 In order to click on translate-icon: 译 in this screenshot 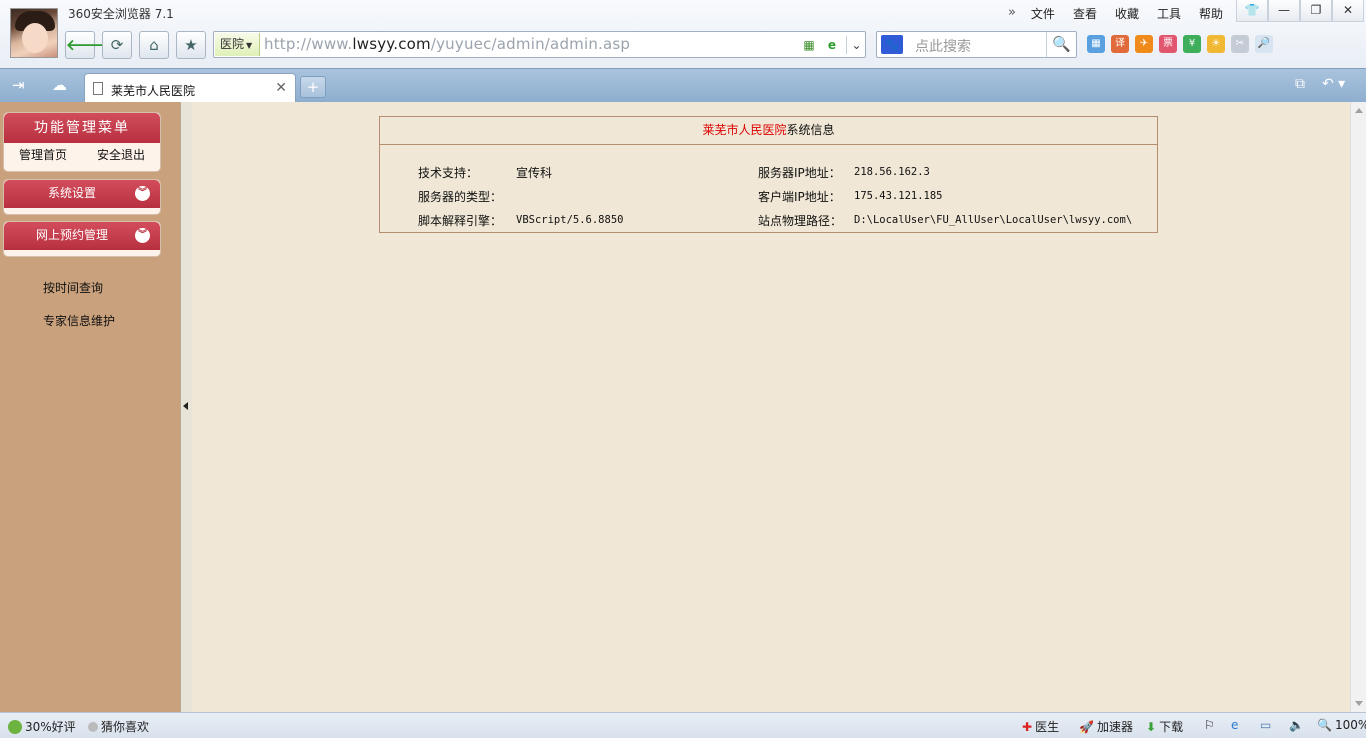, I will do `click(1120, 44)`.